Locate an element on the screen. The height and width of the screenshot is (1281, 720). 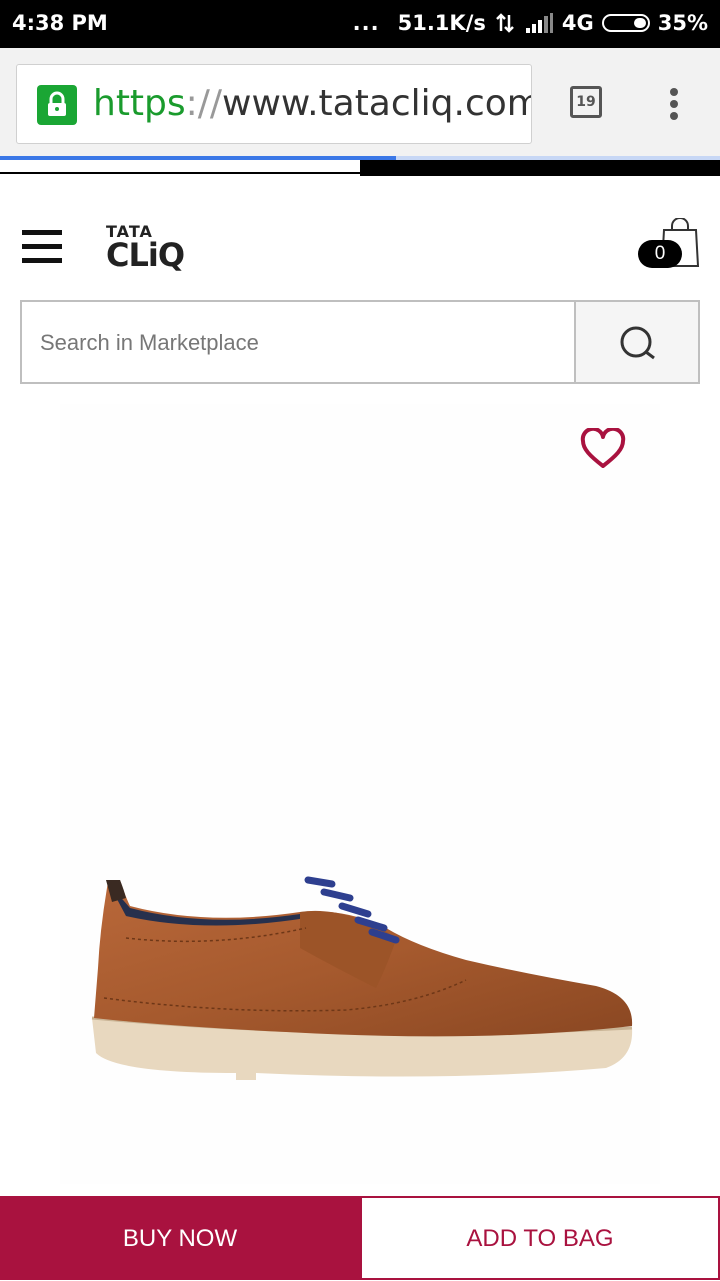
page-top-strip is located at coordinates (180, 167).